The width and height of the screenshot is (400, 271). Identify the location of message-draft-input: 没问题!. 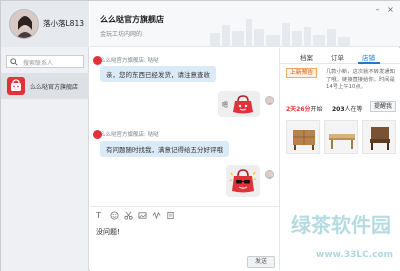
(108, 232).